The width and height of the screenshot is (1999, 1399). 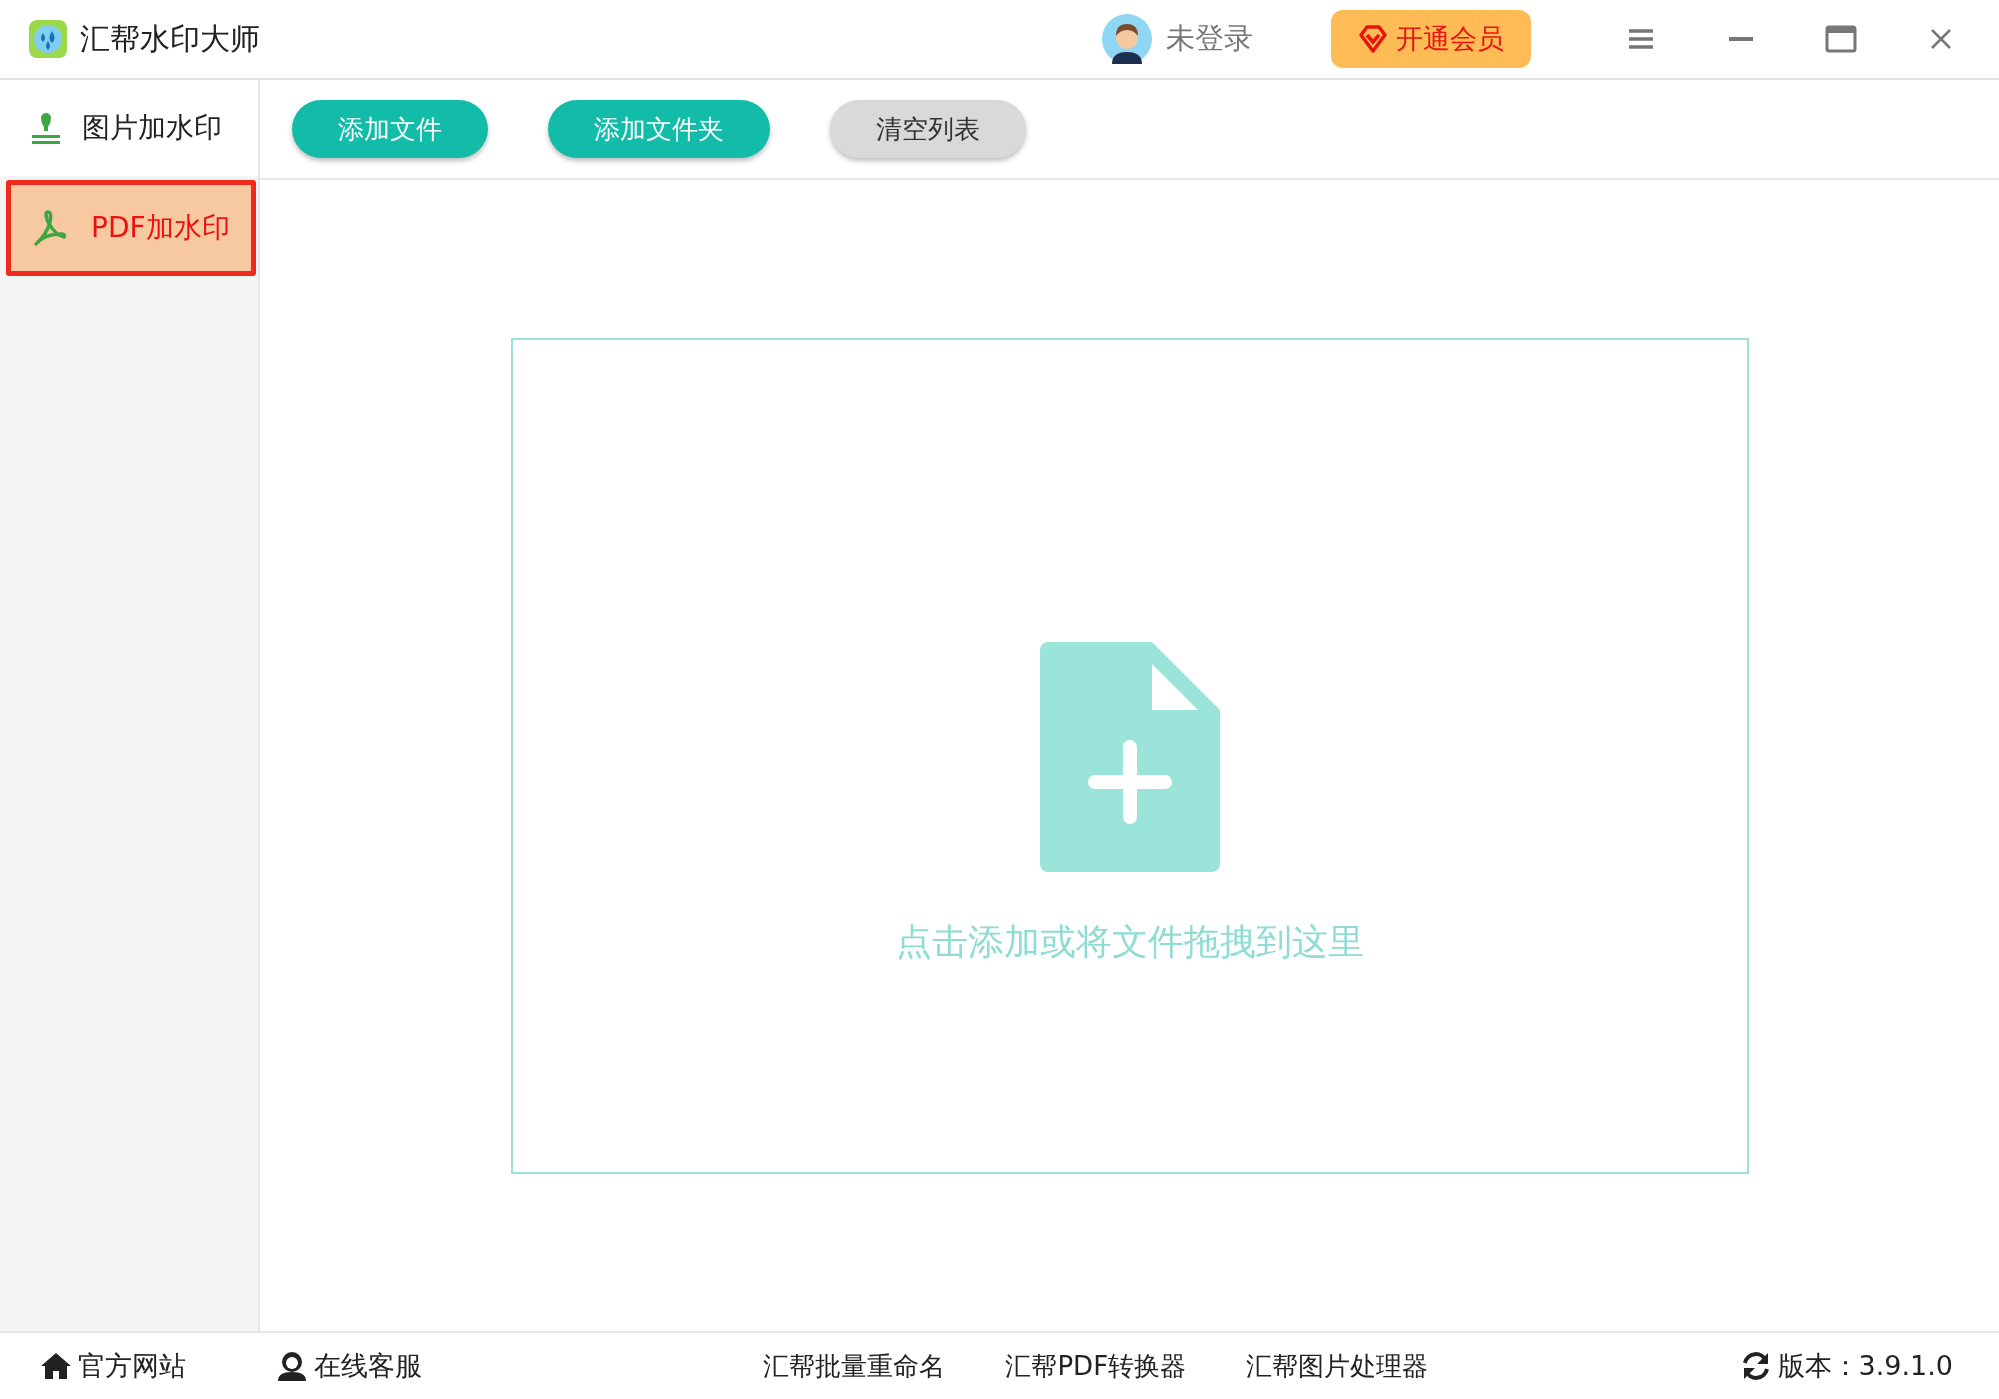 What do you see at coordinates (1865, 1366) in the screenshot?
I see `version-label: 版本：3.9.1.0` at bounding box center [1865, 1366].